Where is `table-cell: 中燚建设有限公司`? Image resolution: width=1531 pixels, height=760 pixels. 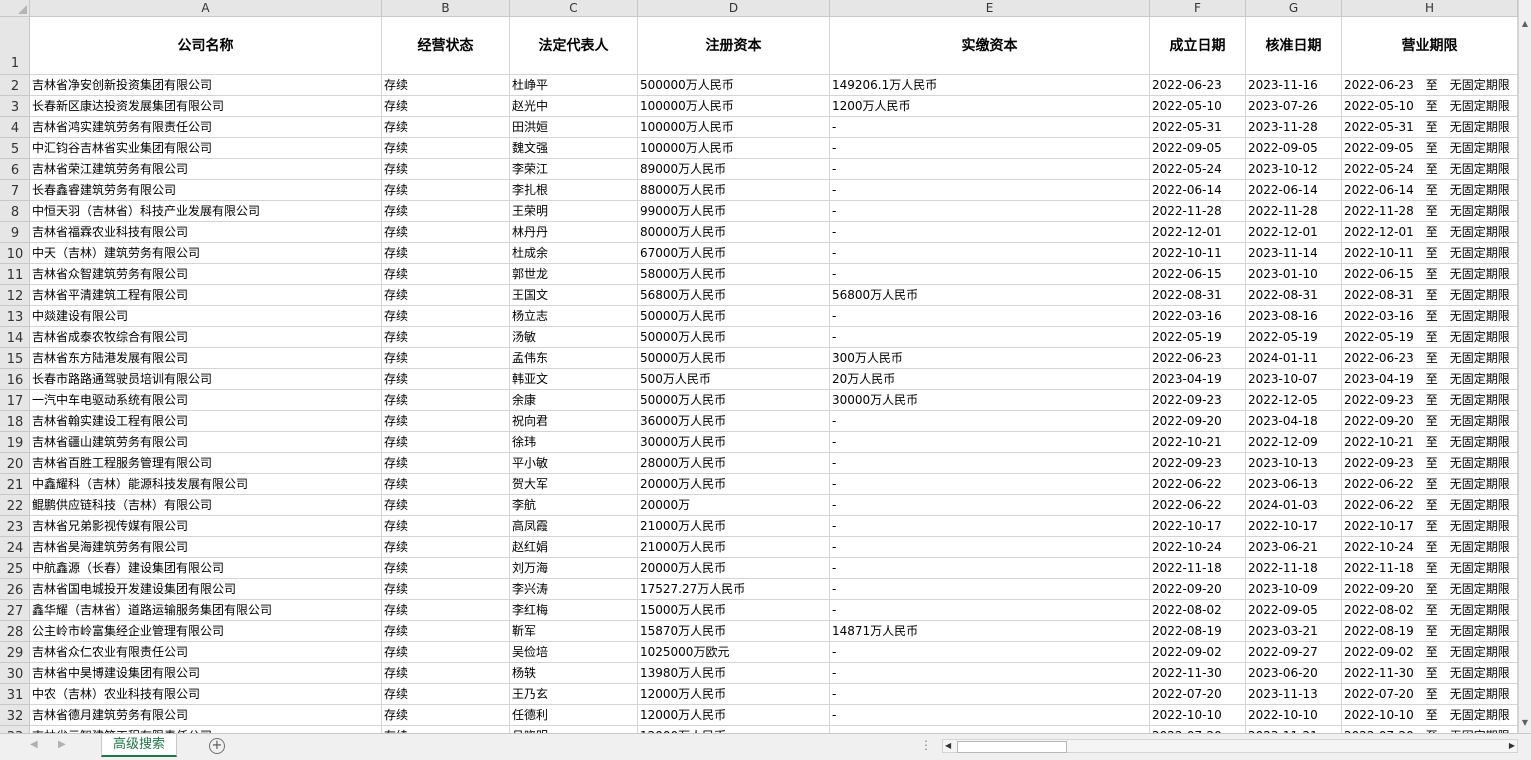
table-cell: 中燚建设有限公司 is located at coordinates (206, 316).